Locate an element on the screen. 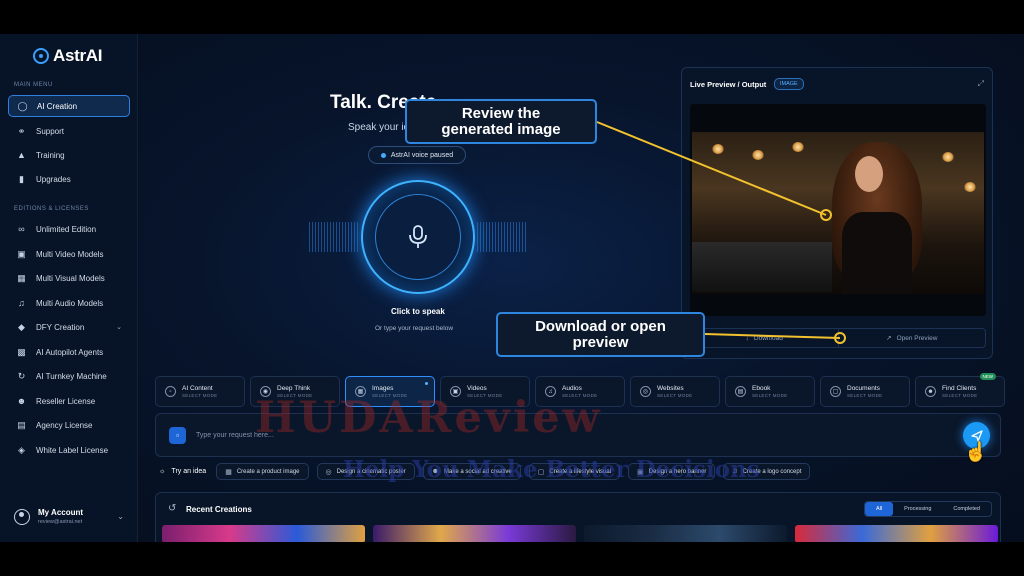  account-name: My Account is located at coordinates (61, 512).